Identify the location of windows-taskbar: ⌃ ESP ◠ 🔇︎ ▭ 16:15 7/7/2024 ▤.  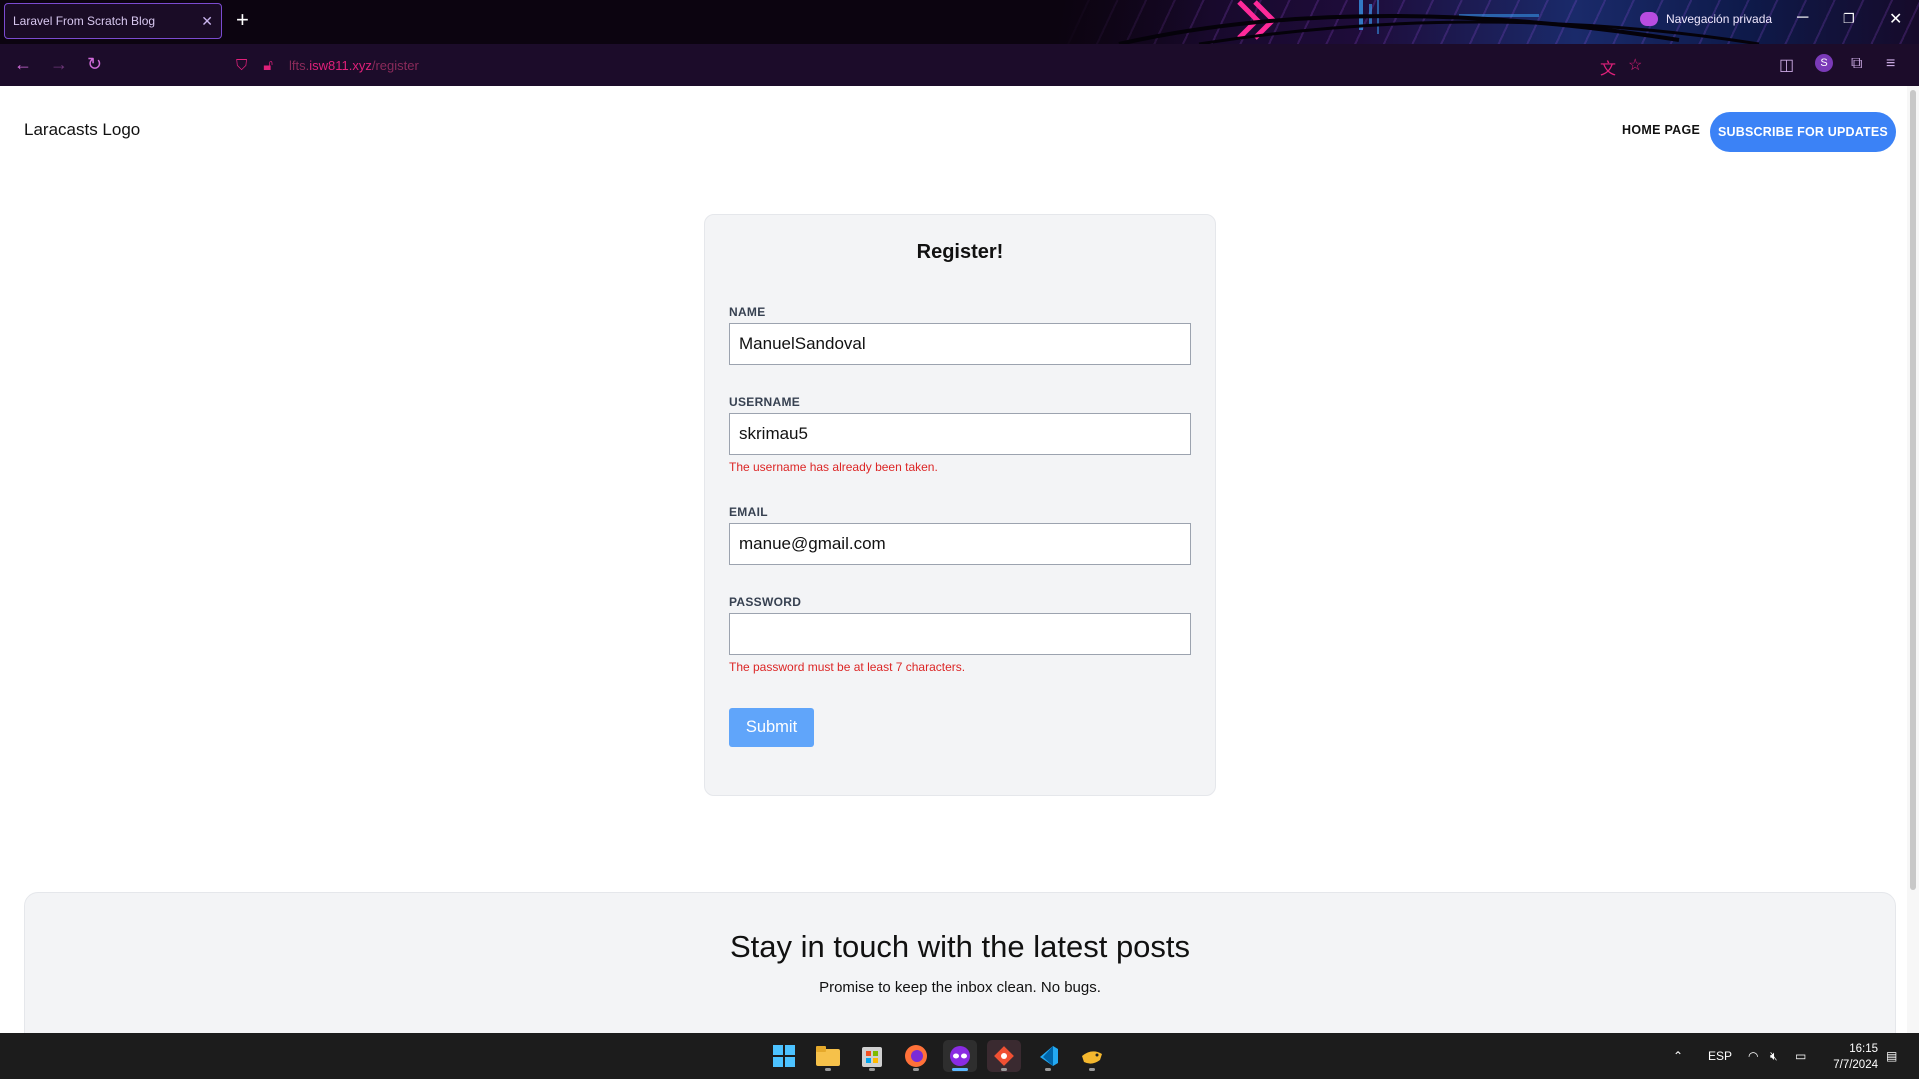
(959, 1056).